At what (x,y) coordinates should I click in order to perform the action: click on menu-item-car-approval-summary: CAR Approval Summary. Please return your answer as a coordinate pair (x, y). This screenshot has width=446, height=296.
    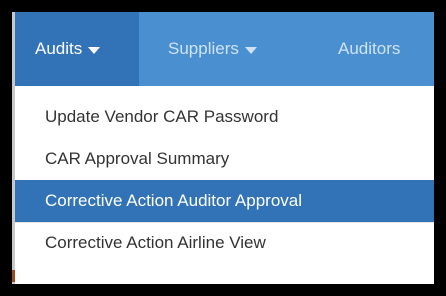
    Looking at the image, I should click on (224, 159).